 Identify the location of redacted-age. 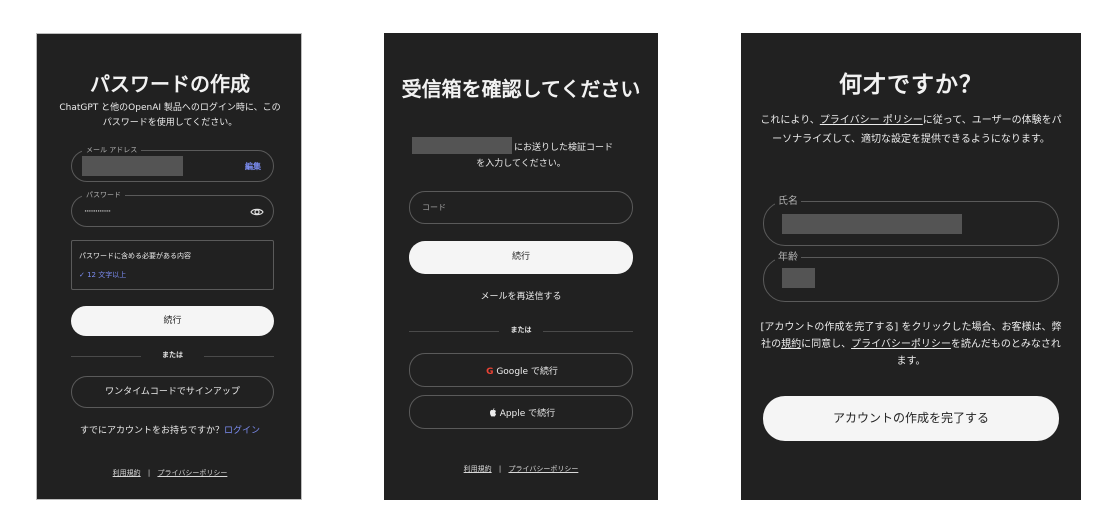
(798, 278).